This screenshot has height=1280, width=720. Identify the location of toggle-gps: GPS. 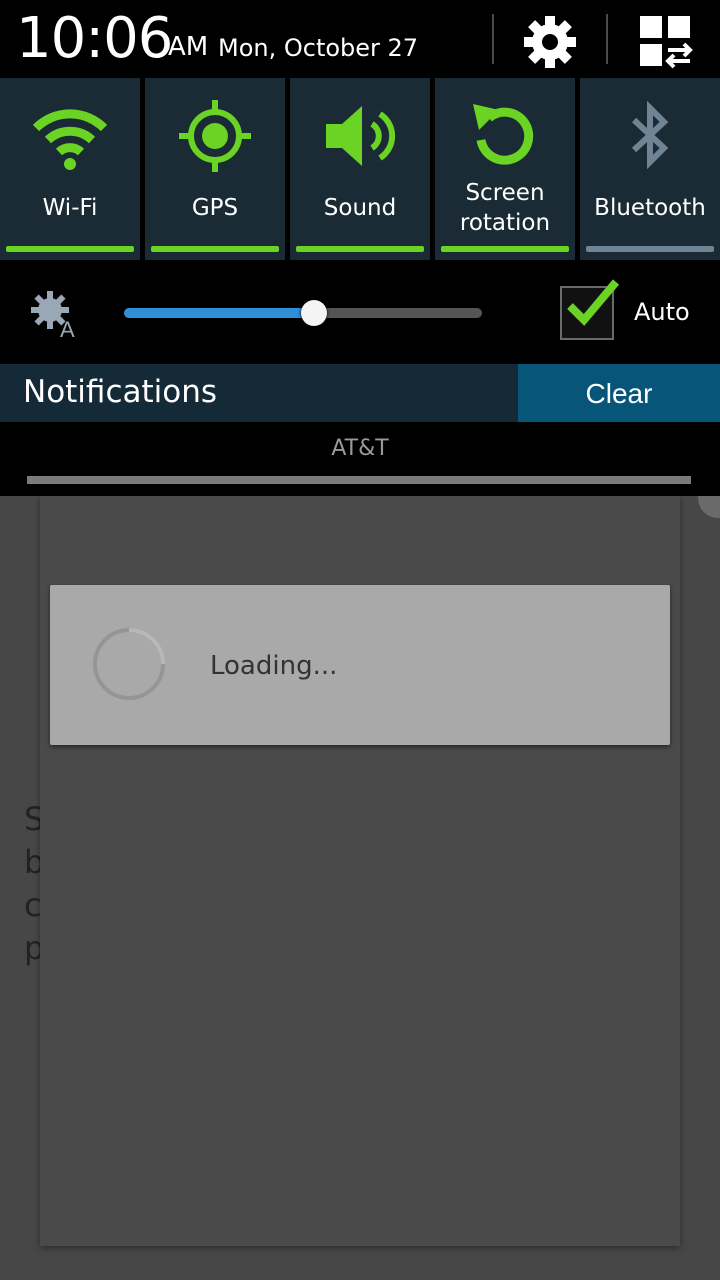
(215, 169).